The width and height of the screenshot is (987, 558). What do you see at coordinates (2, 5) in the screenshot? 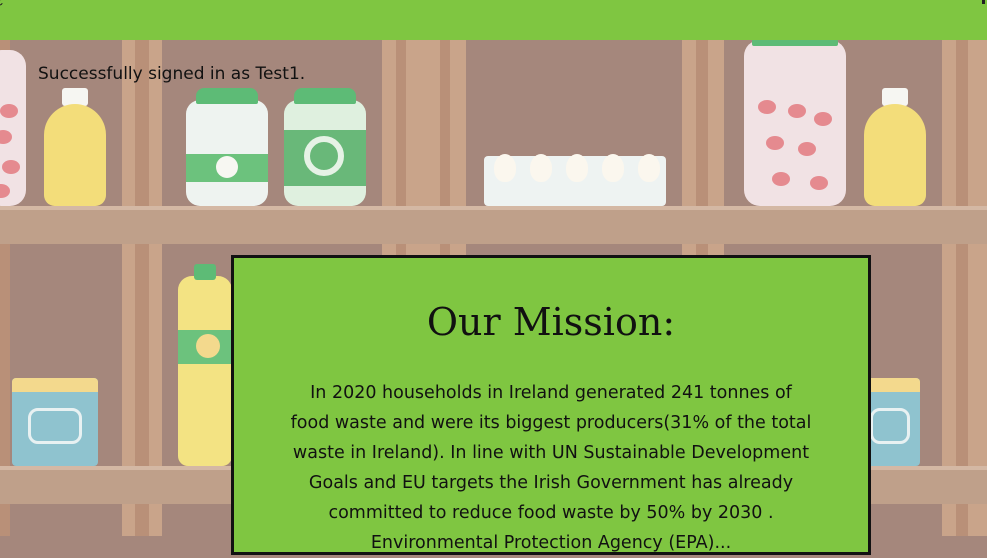
I see `navbar-edge-glyph: ℓ` at bounding box center [2, 5].